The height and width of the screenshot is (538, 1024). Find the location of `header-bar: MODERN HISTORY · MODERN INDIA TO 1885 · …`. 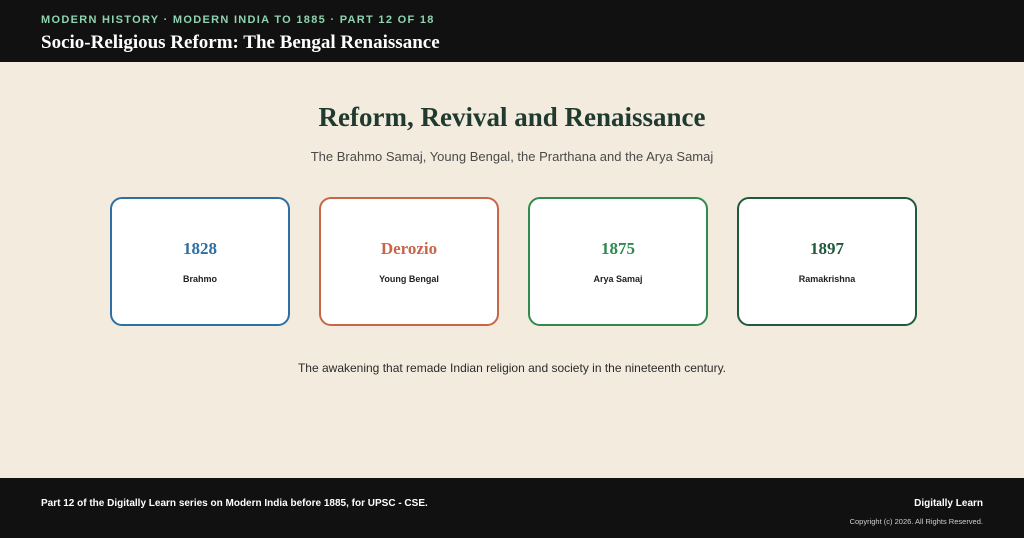

header-bar: MODERN HISTORY · MODERN INDIA TO 1885 · … is located at coordinates (512, 31).